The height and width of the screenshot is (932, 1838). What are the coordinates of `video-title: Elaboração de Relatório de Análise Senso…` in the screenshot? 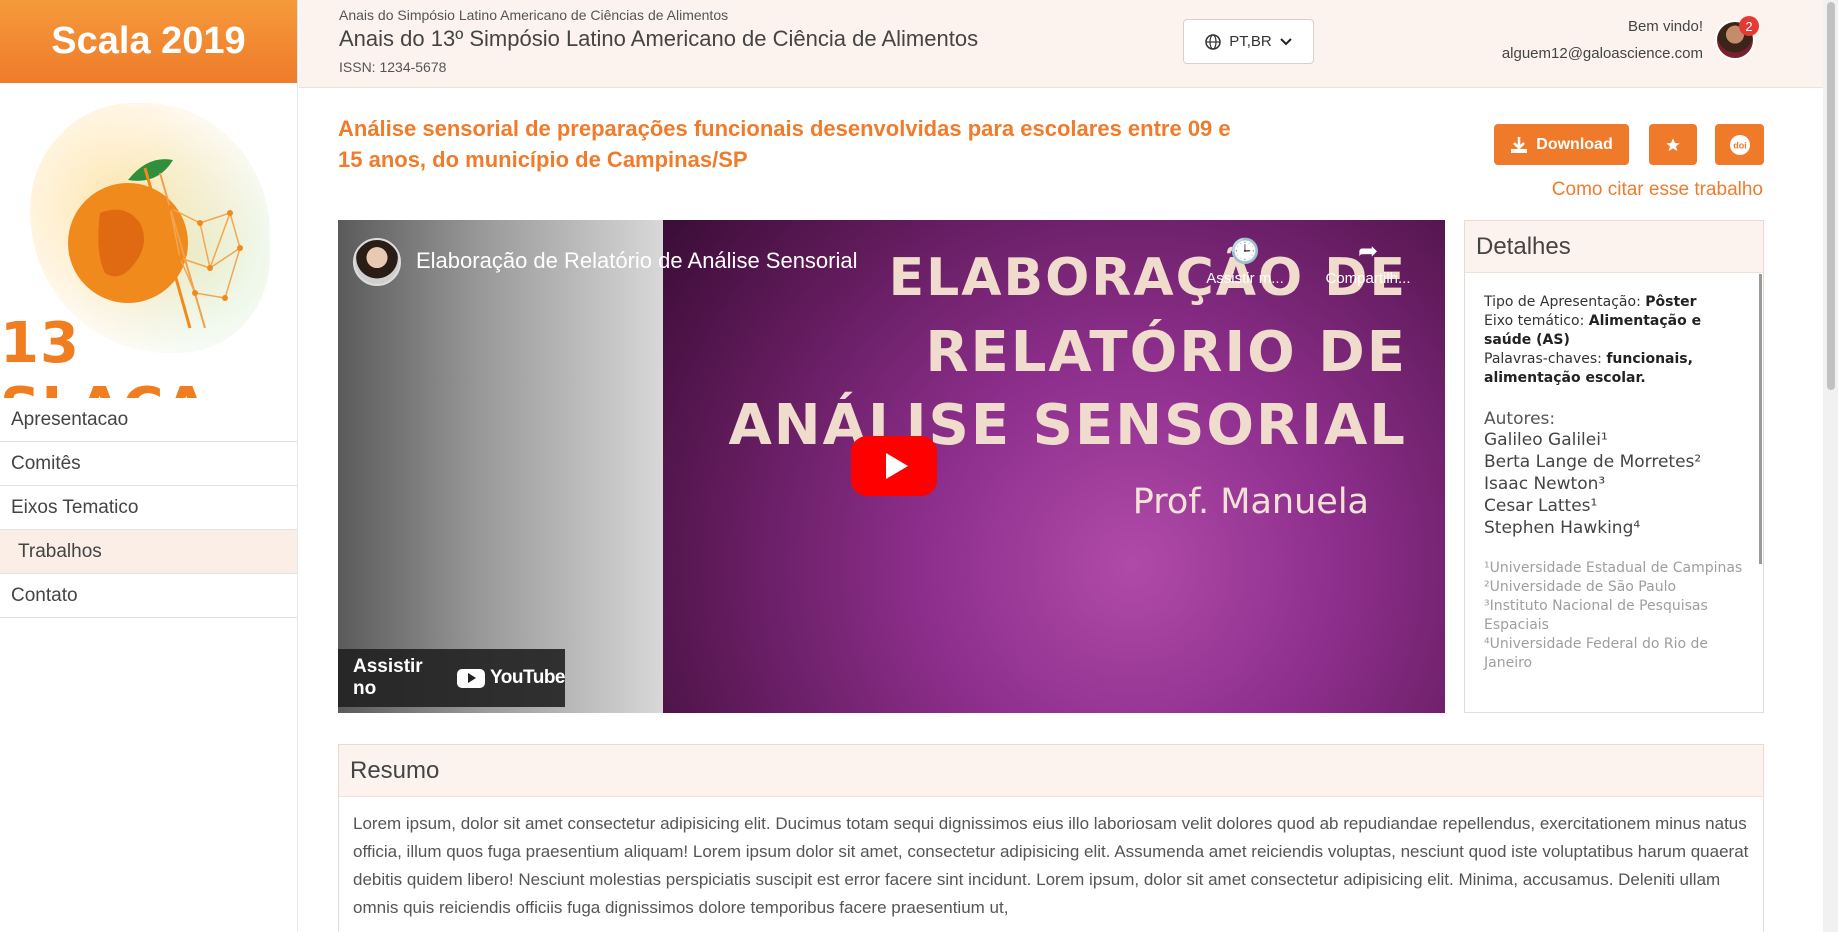 It's located at (637, 261).